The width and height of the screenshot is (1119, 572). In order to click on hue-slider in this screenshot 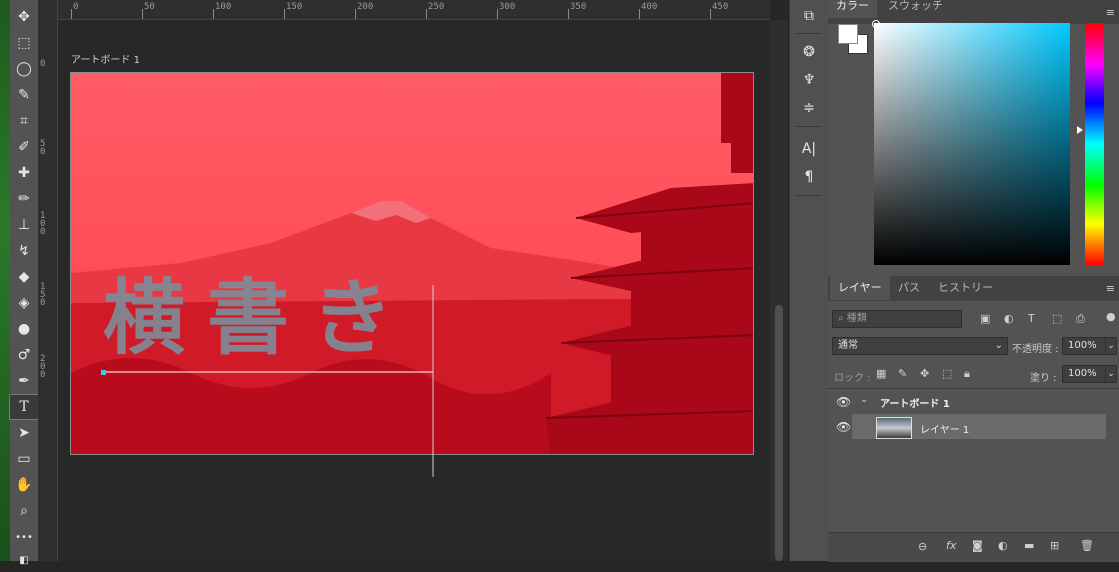, I will do `click(1094, 144)`.